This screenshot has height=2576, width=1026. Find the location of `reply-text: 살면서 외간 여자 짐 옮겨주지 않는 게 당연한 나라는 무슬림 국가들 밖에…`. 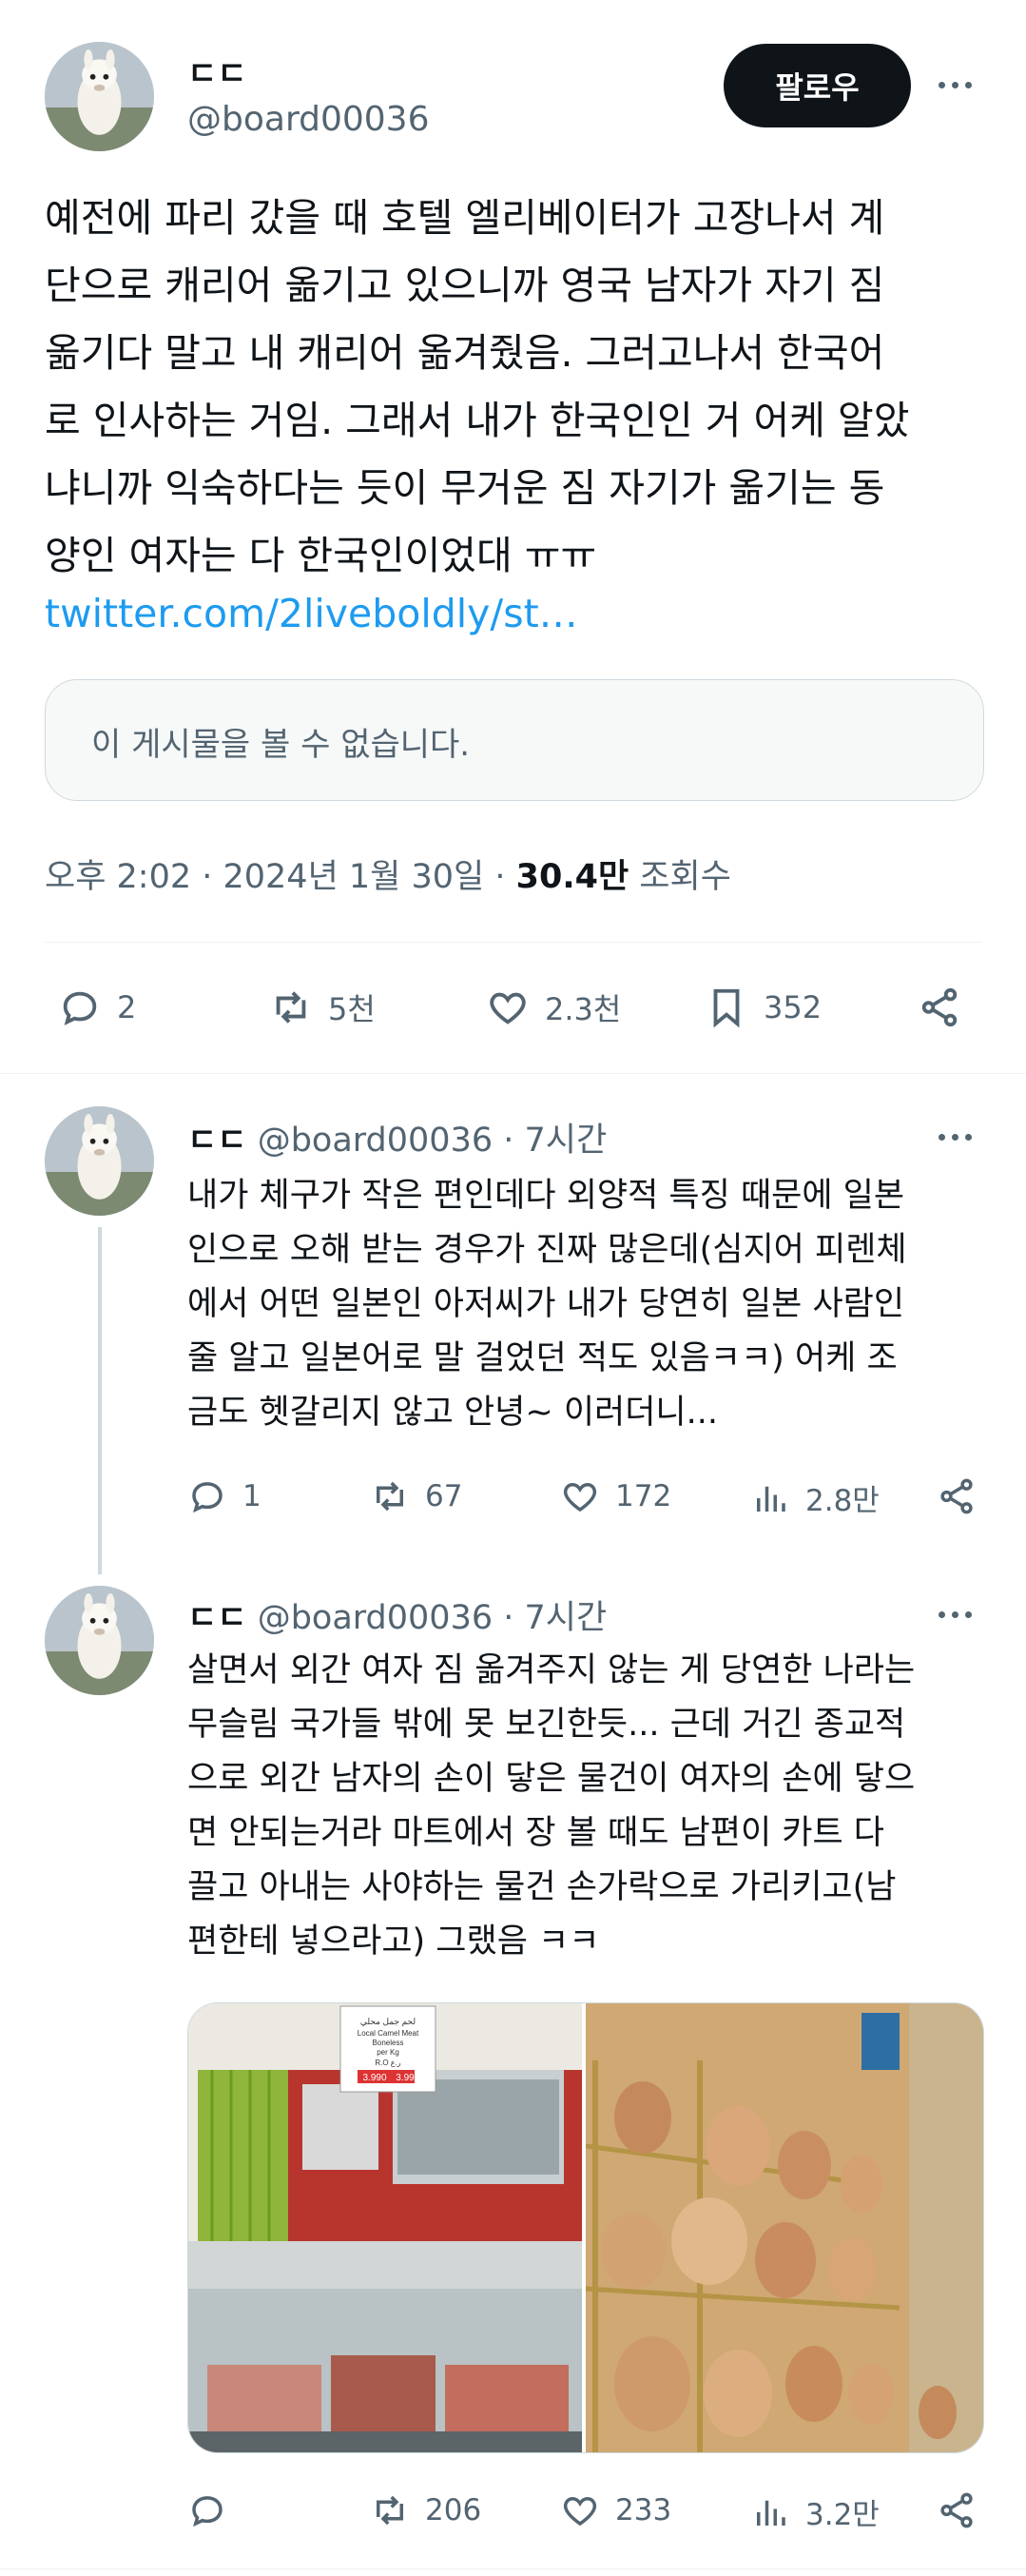

reply-text: 살면서 외간 여자 짐 옮겨주지 않는 게 당연한 나라는 무슬림 국가들 밖에… is located at coordinates (551, 1806).